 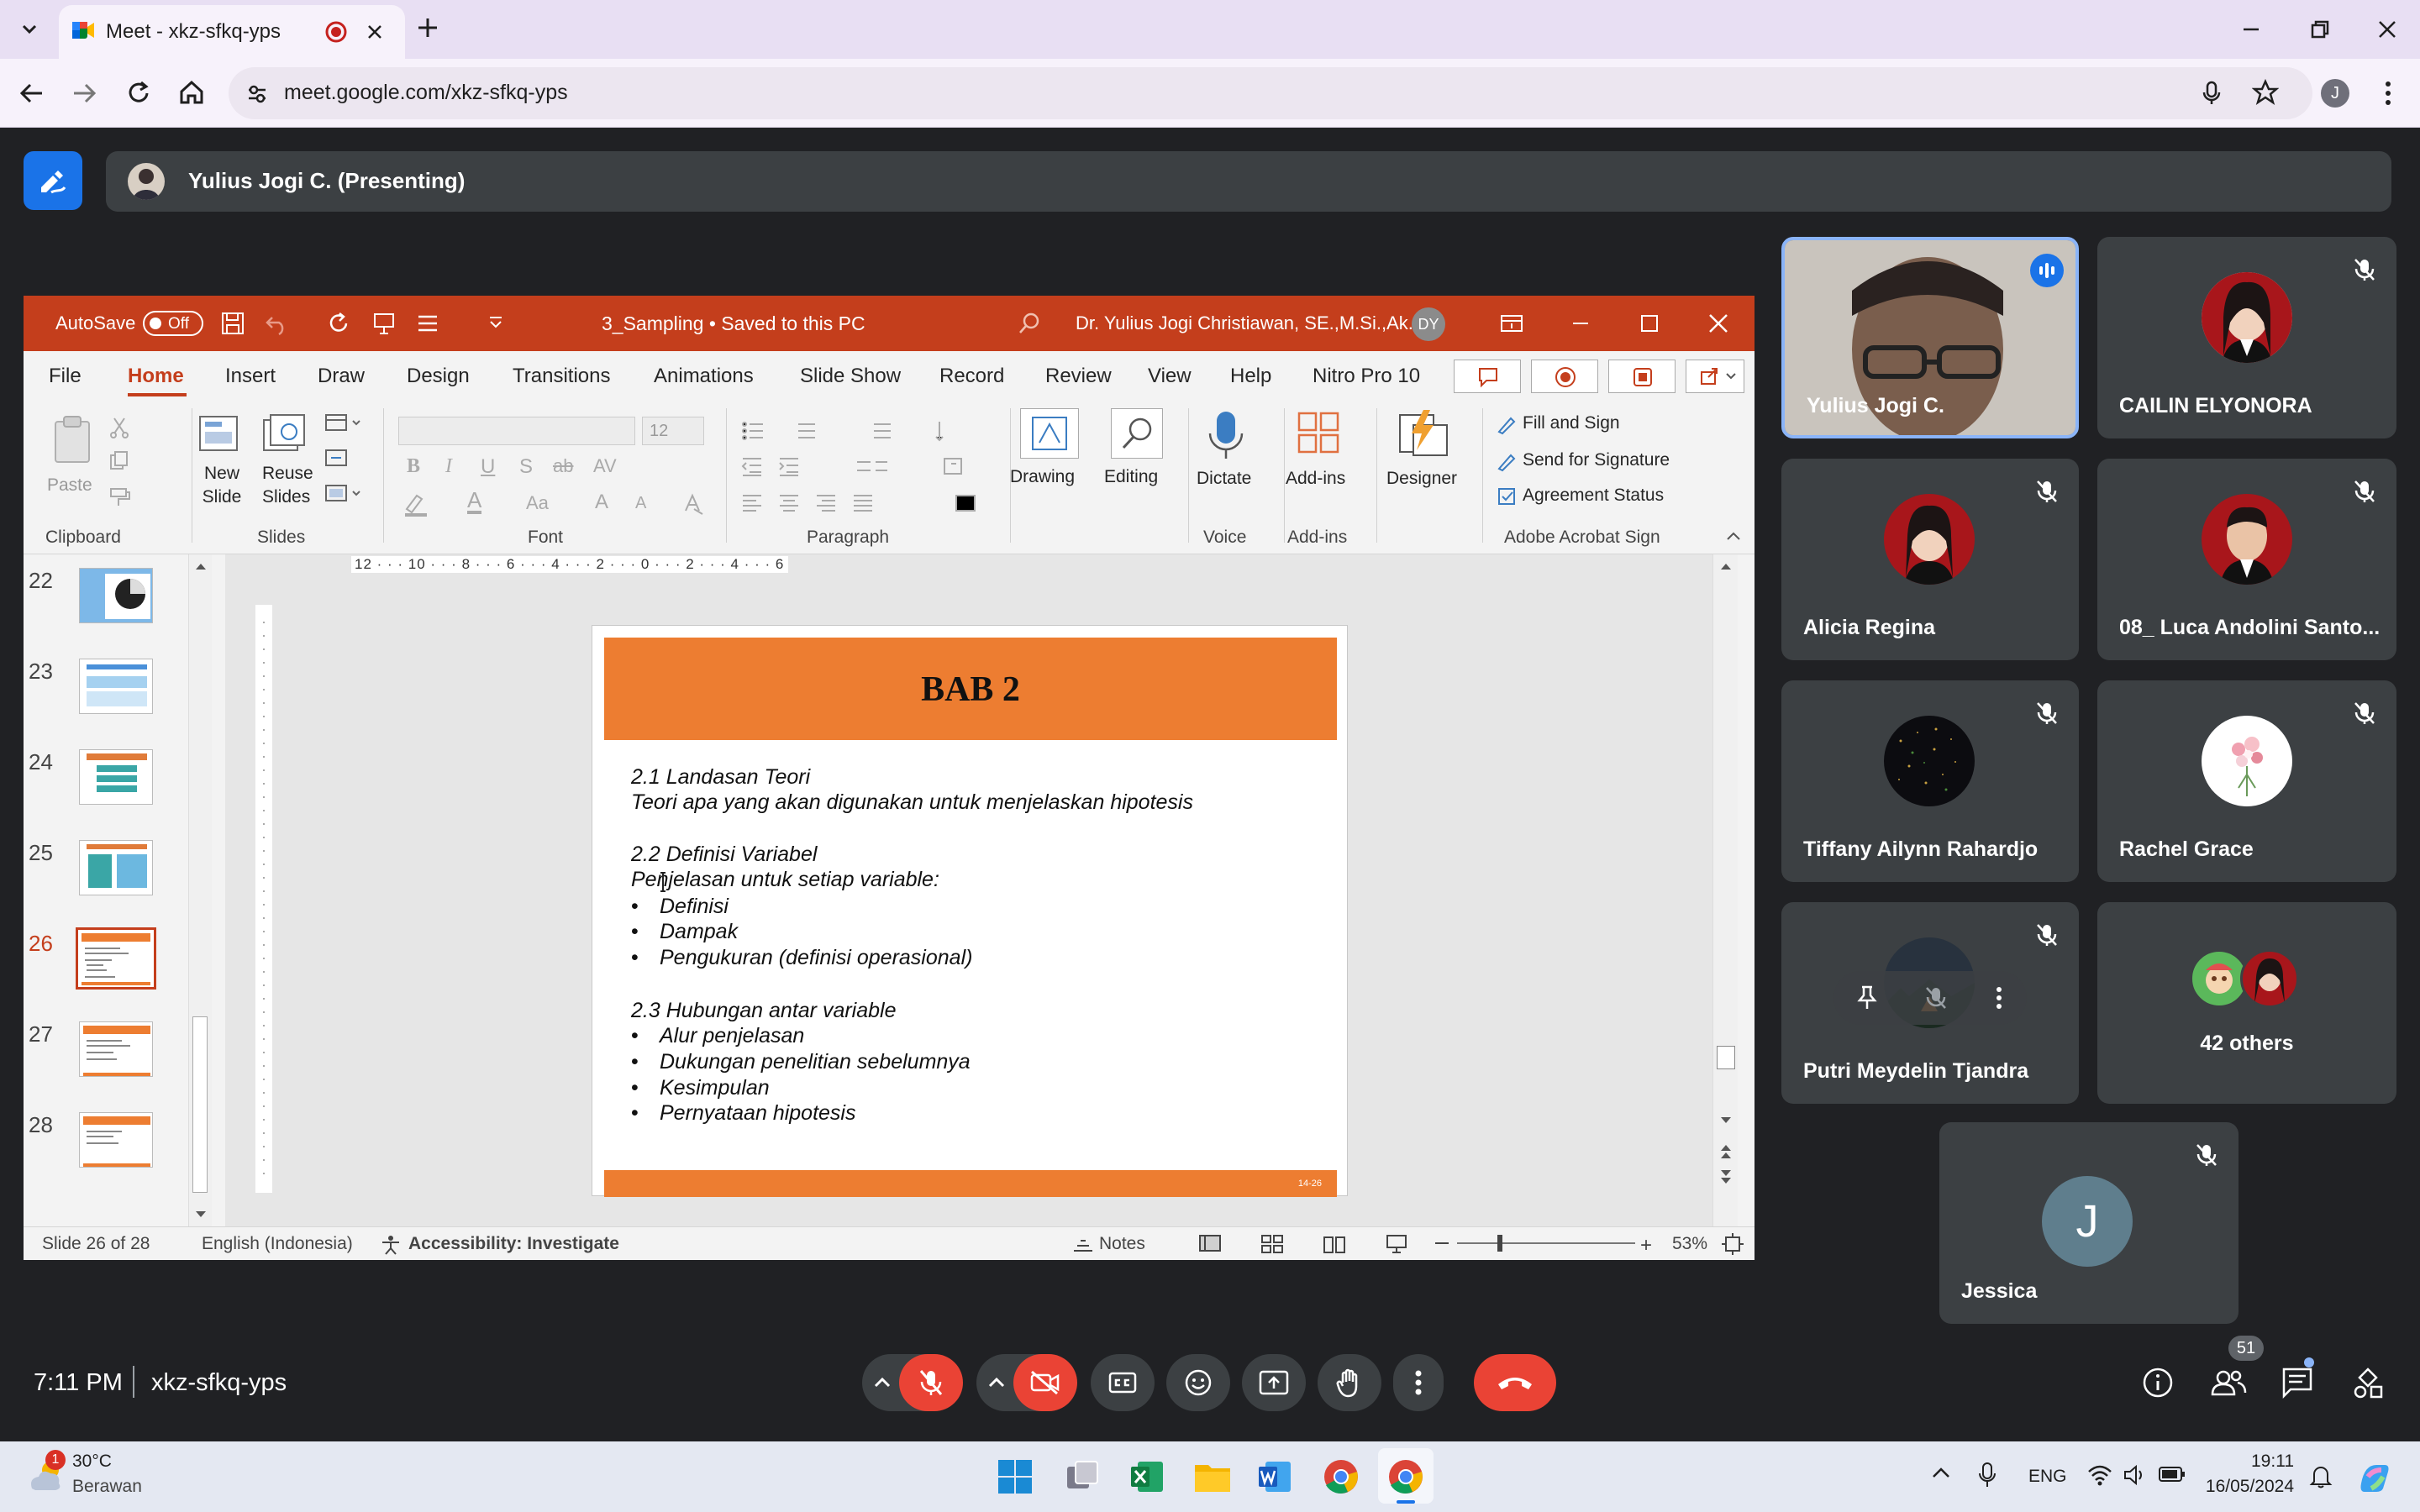 What do you see at coordinates (2320, 29) in the screenshot?
I see `restore-window-icon` at bounding box center [2320, 29].